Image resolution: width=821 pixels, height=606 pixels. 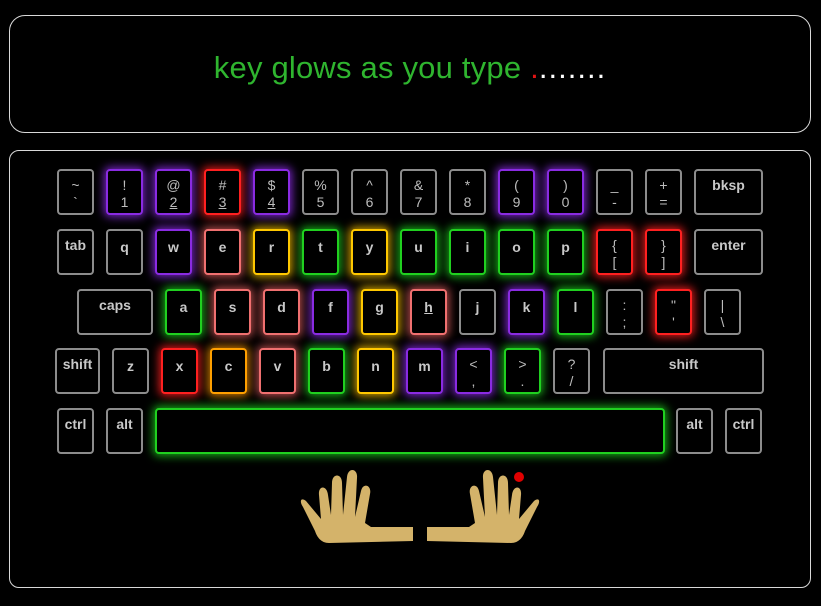 What do you see at coordinates (694, 431) in the screenshot?
I see `key-right-alt: alt` at bounding box center [694, 431].